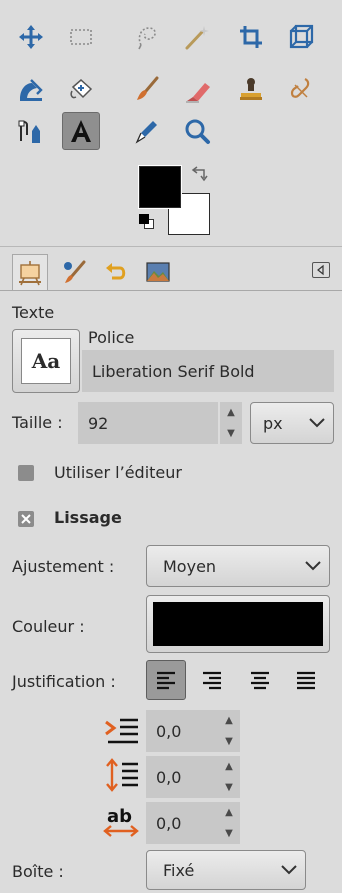 This screenshot has width=342, height=893. Describe the element at coordinates (197, 89) in the screenshot. I see `eraser-tool-icon` at that location.